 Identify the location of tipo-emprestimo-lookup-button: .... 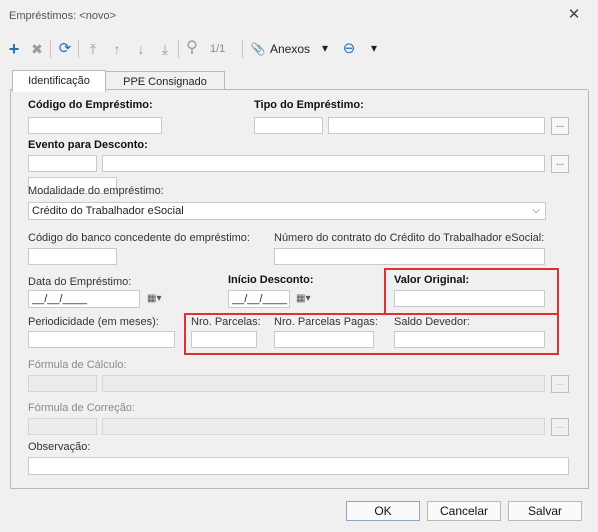
(560, 126).